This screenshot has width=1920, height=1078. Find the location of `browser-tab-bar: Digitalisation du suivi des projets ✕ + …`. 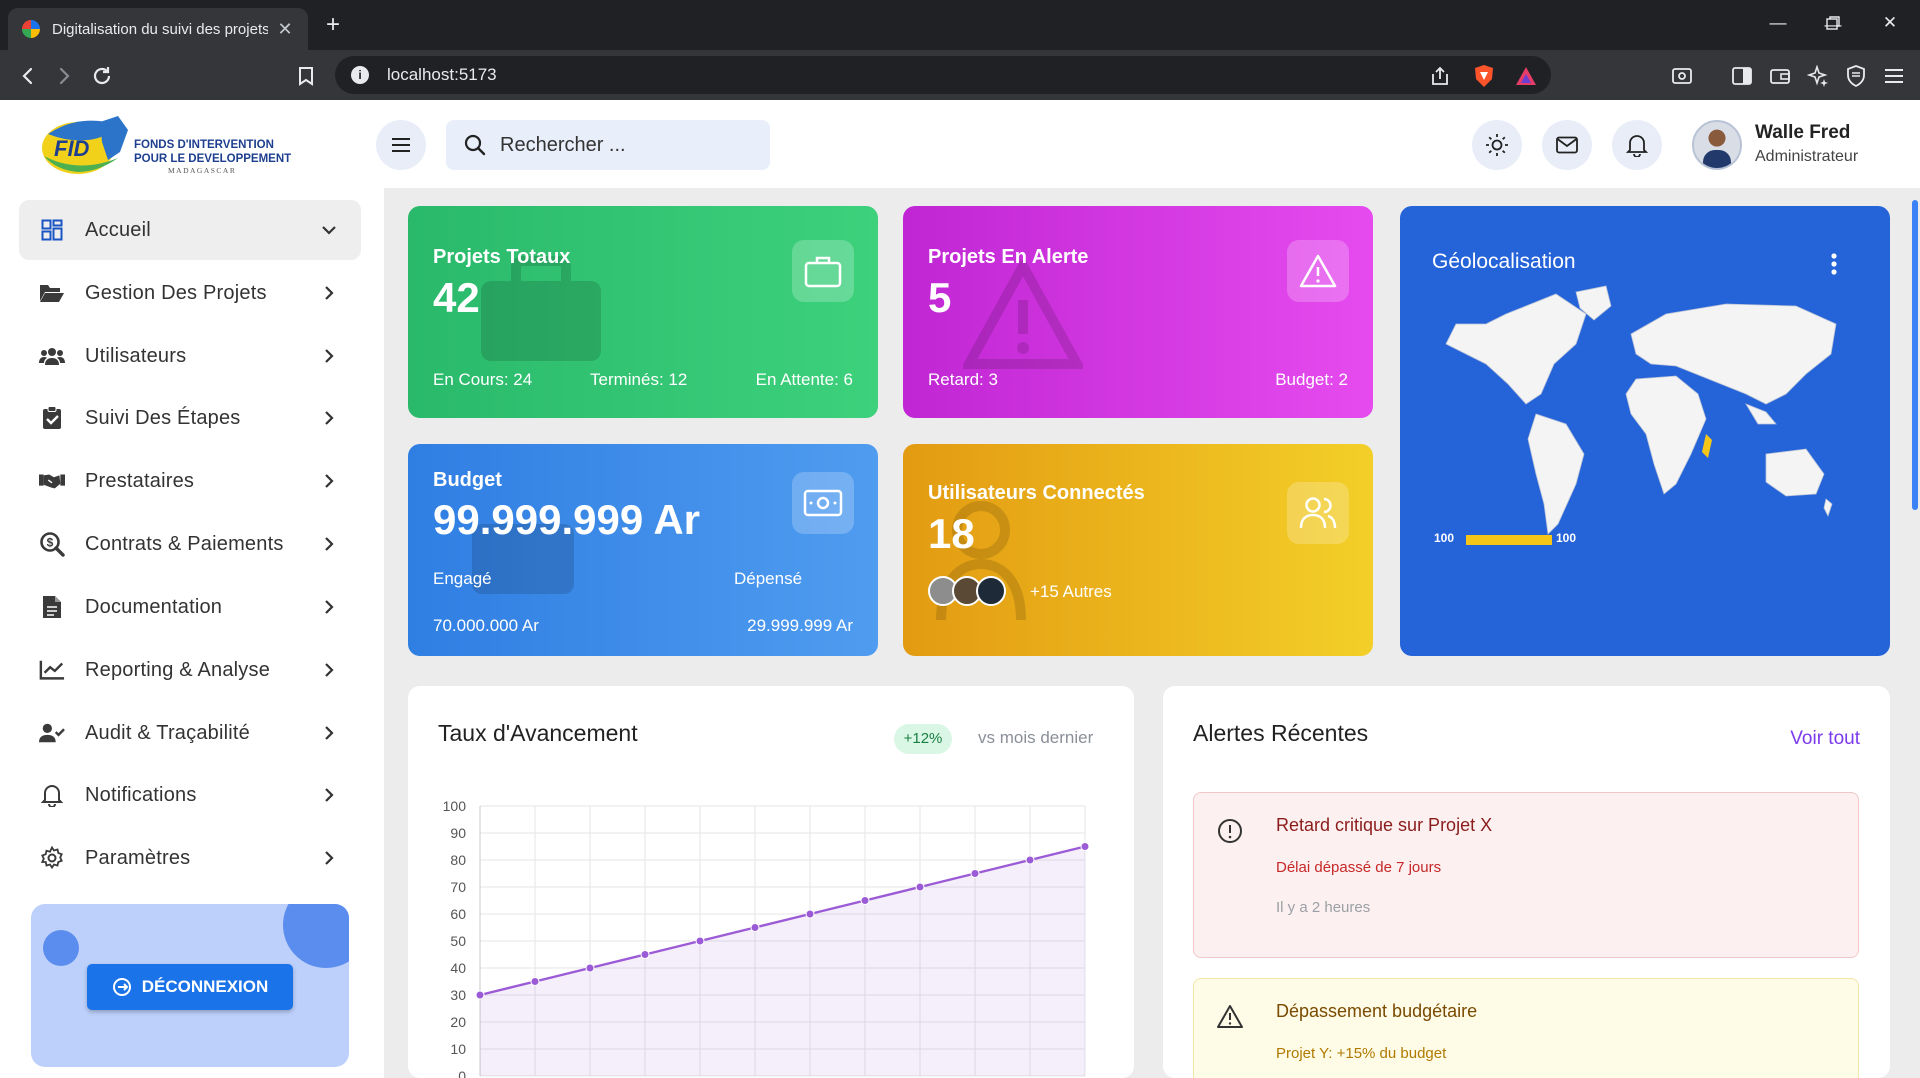

browser-tab-bar: Digitalisation du suivi des projets ✕ + … is located at coordinates (960, 25).